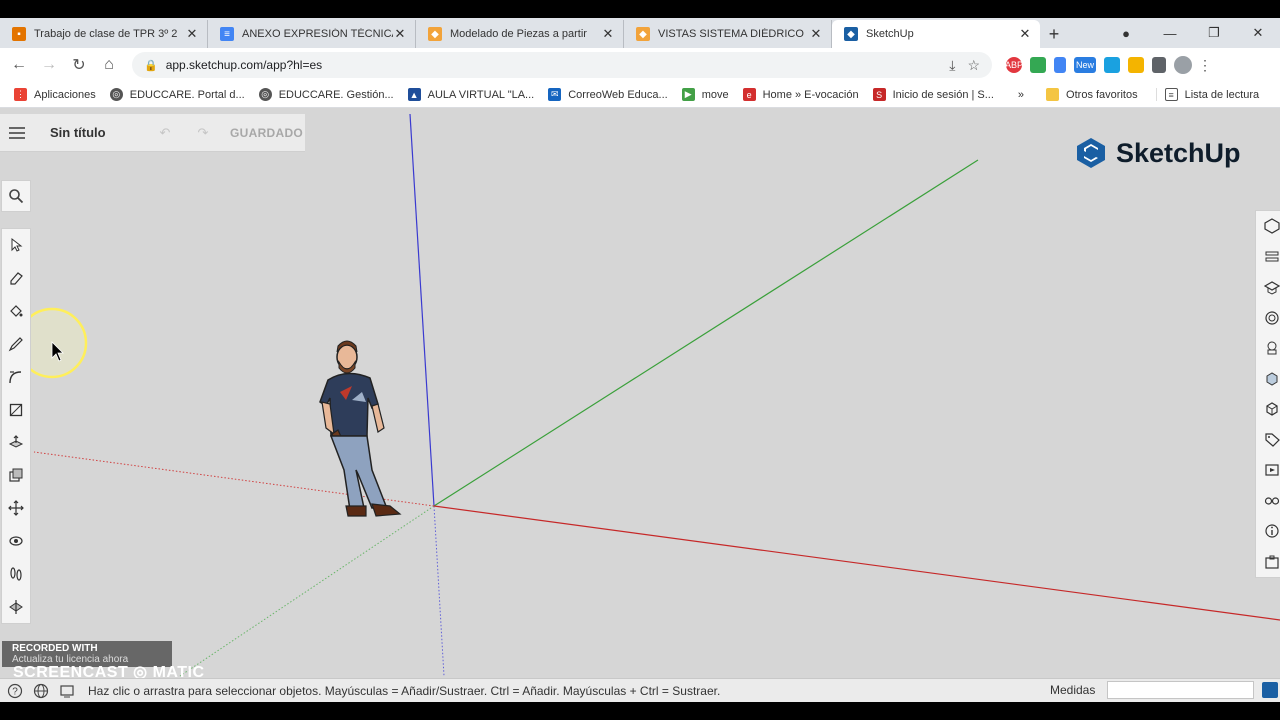  Describe the element at coordinates (1170, 33) in the screenshot. I see `minimize-icon: —` at that location.